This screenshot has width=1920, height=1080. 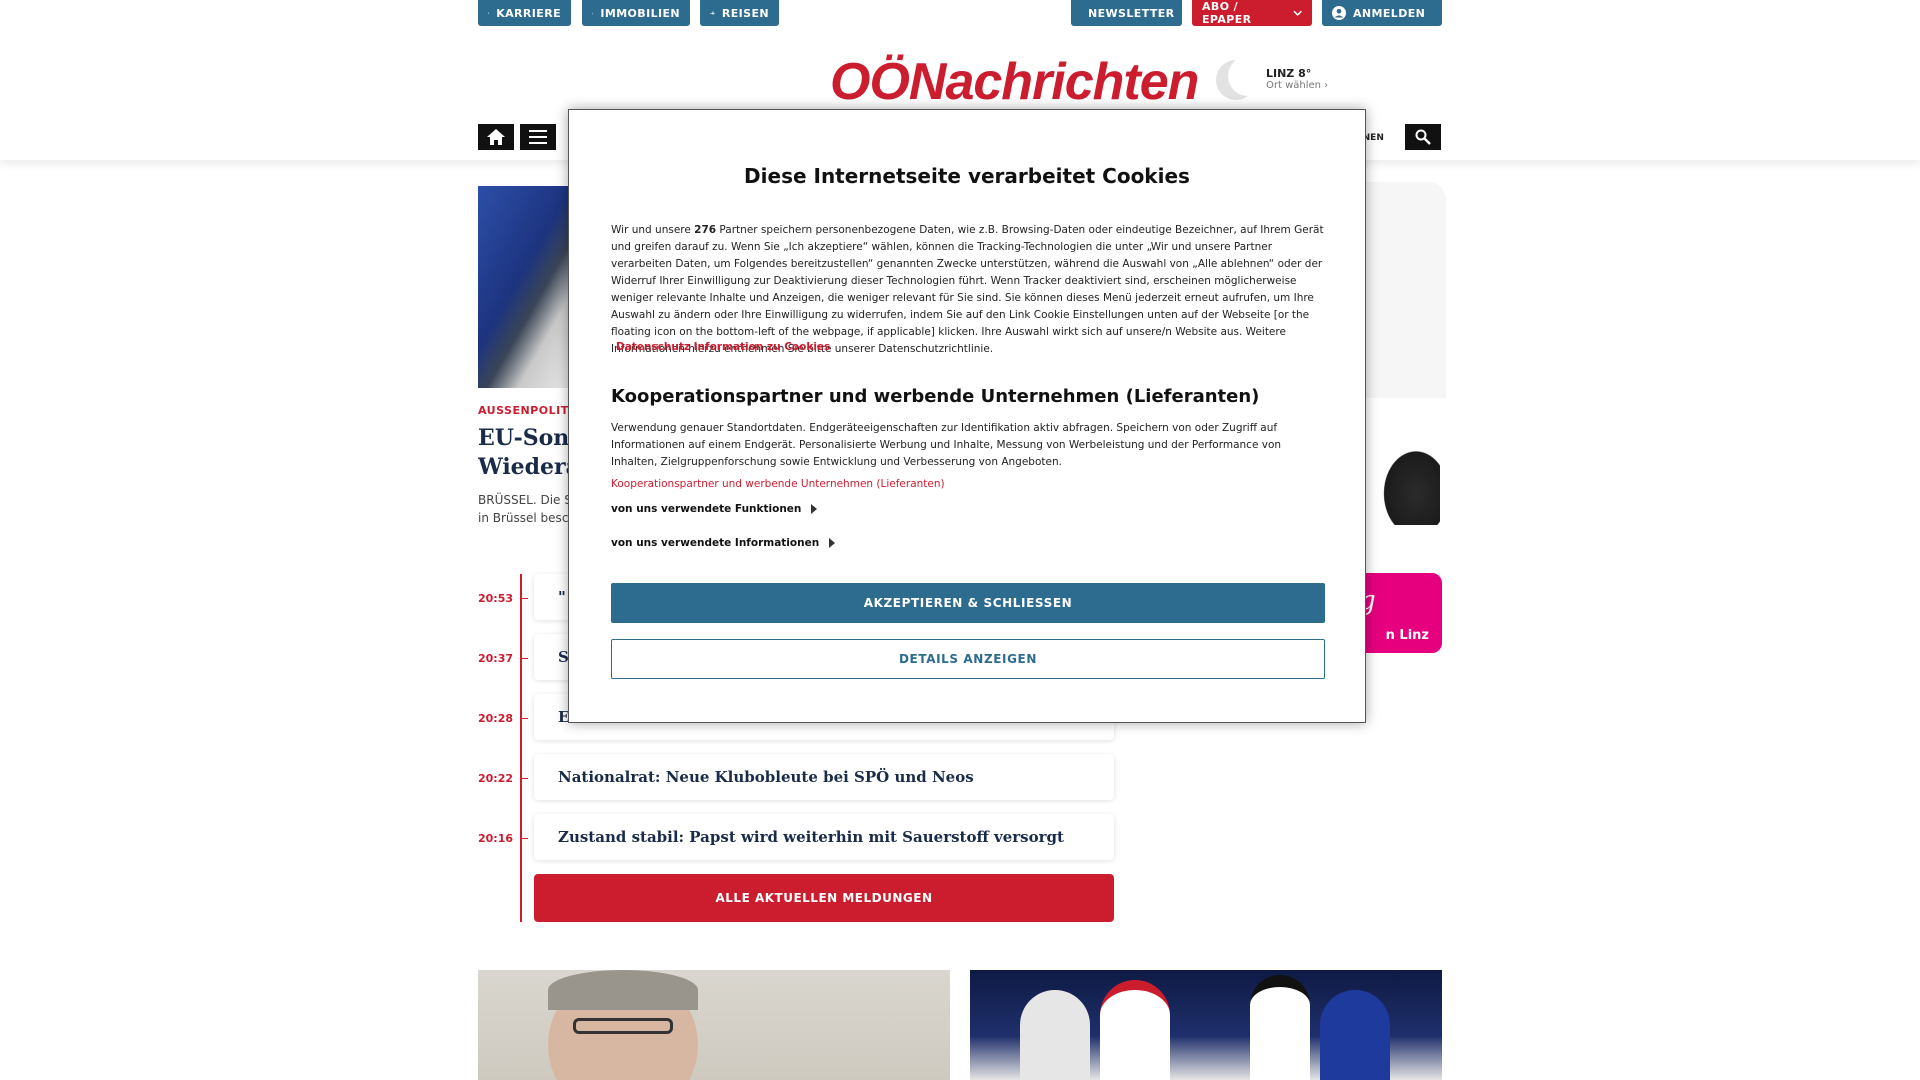 What do you see at coordinates (723, 347) in the screenshot?
I see `privacy-info-link: Datenschutz Information zu Cookies` at bounding box center [723, 347].